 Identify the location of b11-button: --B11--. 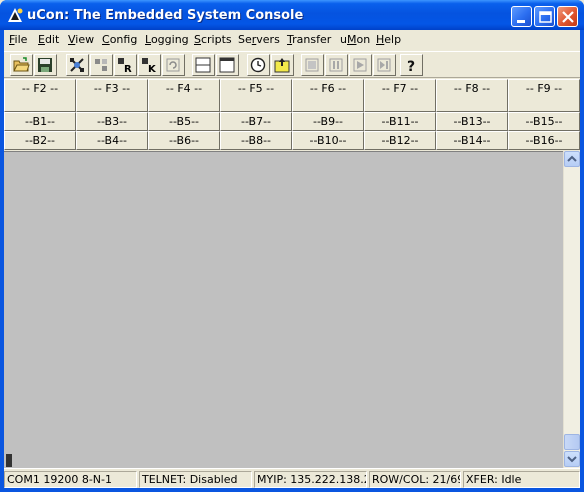
(400, 121).